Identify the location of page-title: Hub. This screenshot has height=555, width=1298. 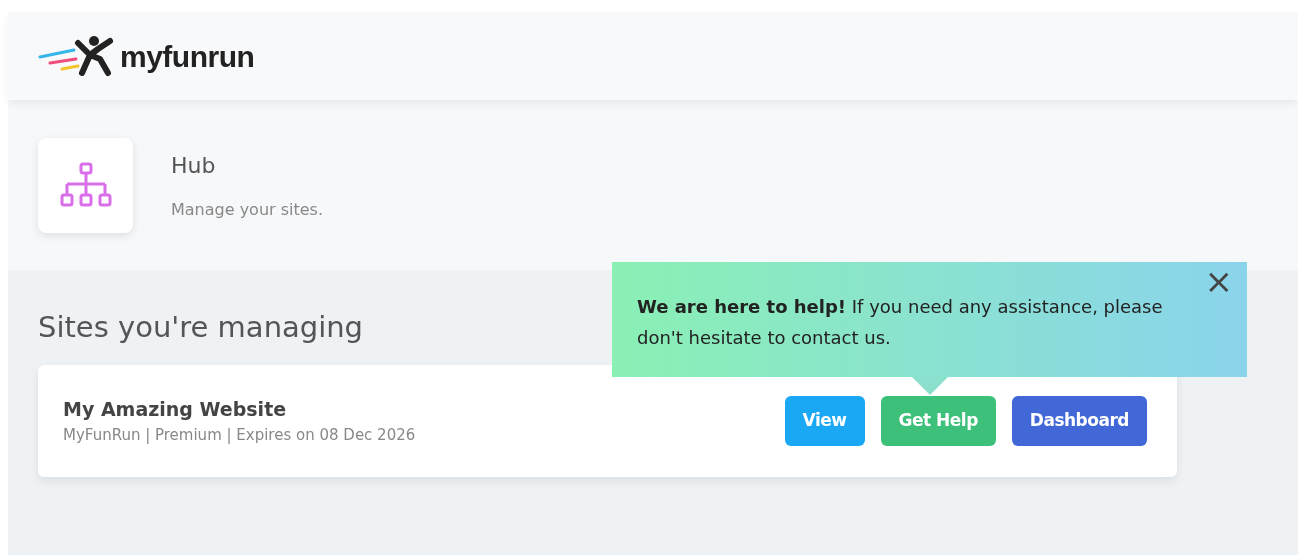
(194, 165).